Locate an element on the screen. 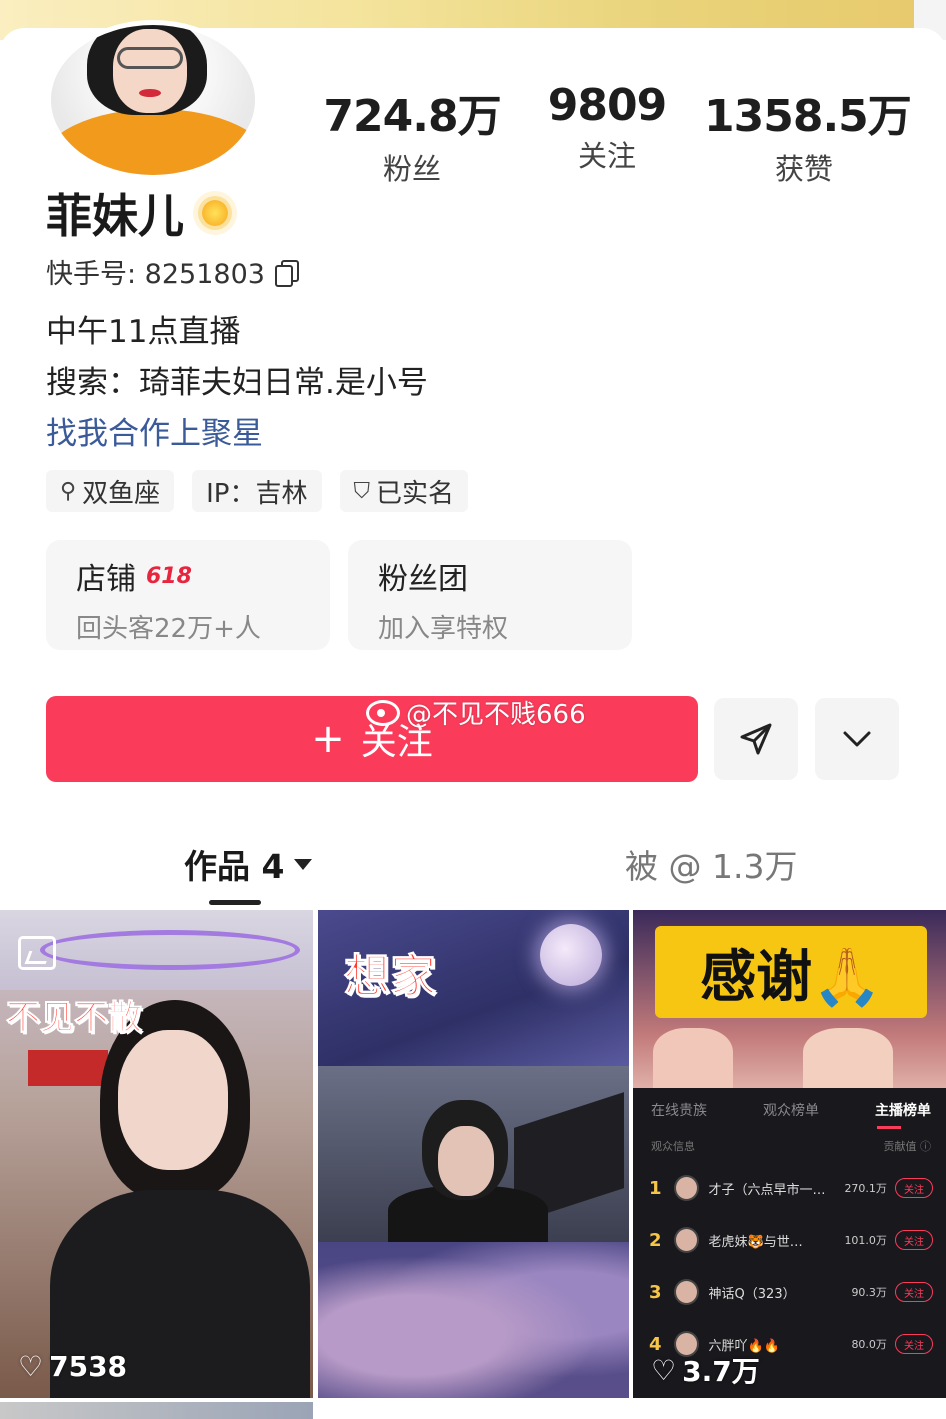 This screenshot has height=1419, width=946. tag-zodiac: ⚲ 双鱼座 is located at coordinates (110, 491).